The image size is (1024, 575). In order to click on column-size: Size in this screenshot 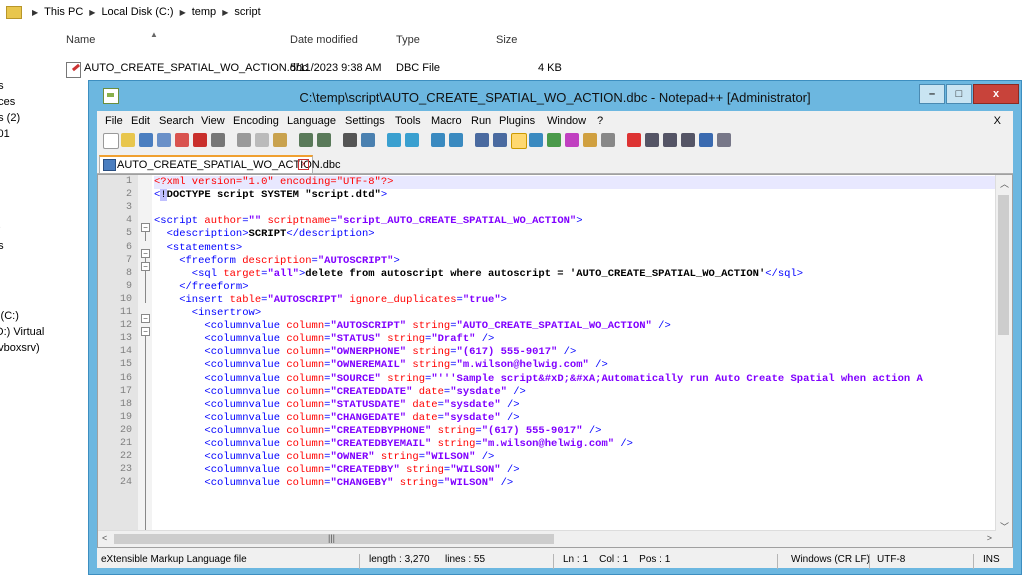, I will do `click(506, 40)`.